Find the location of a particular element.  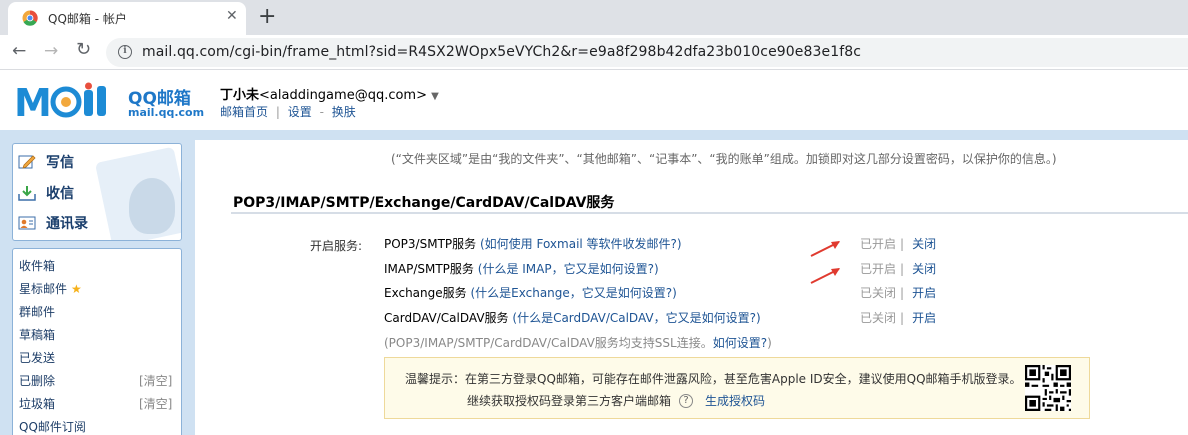

open-services-label: 开启服务: is located at coordinates (336, 246).